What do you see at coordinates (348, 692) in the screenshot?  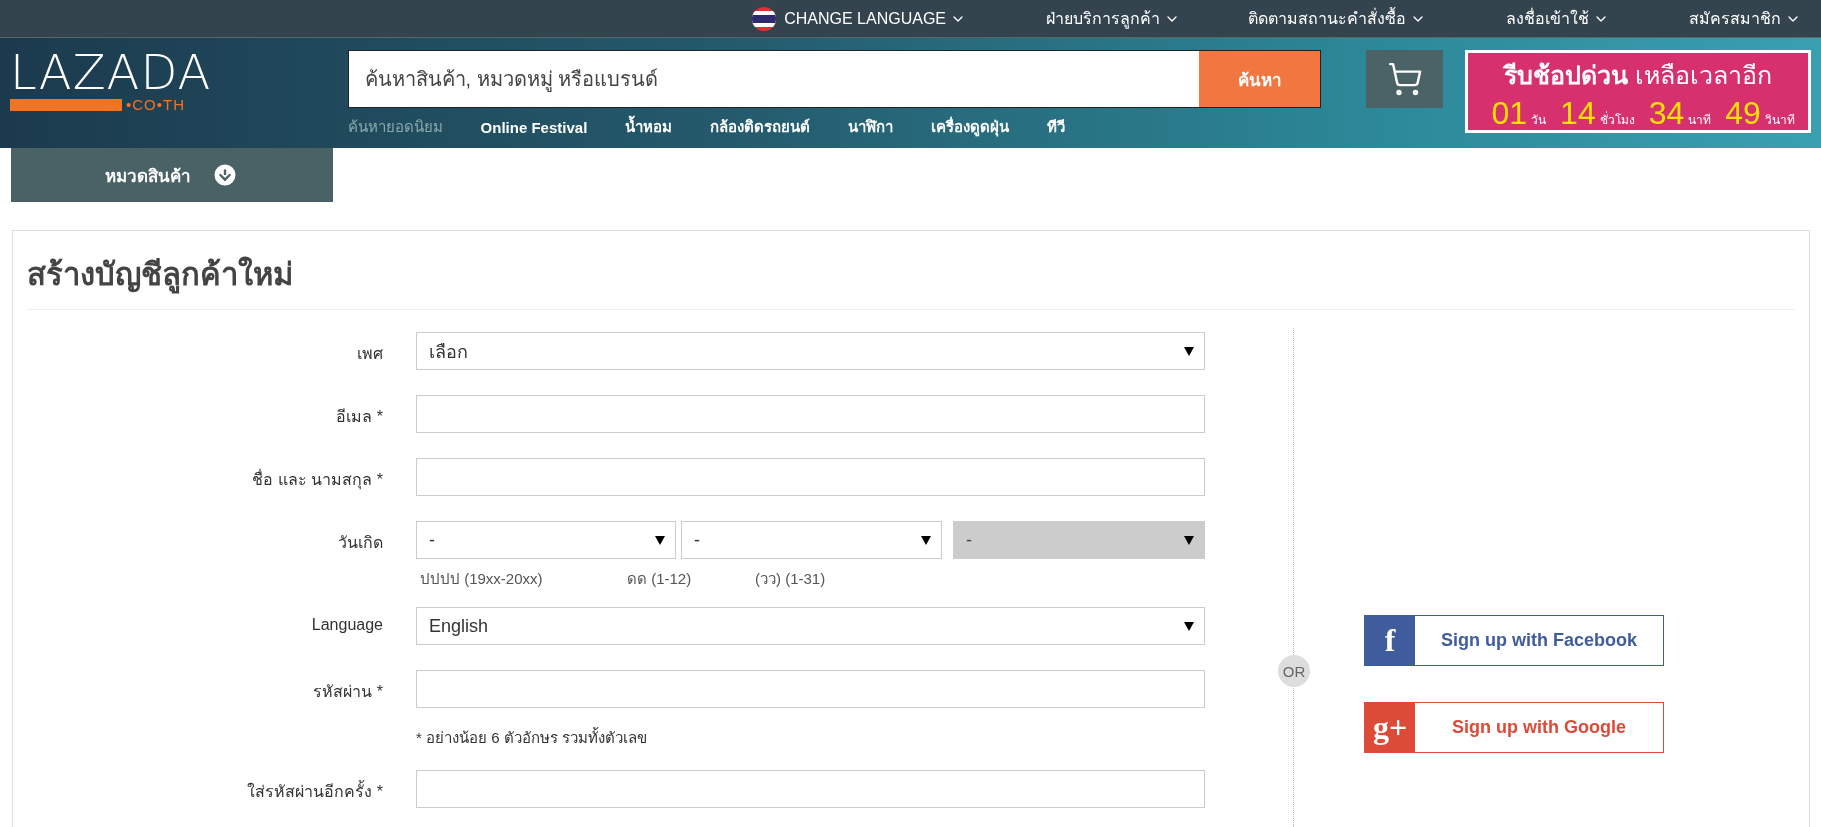 I see `field-label: รหัสผ่าน *` at bounding box center [348, 692].